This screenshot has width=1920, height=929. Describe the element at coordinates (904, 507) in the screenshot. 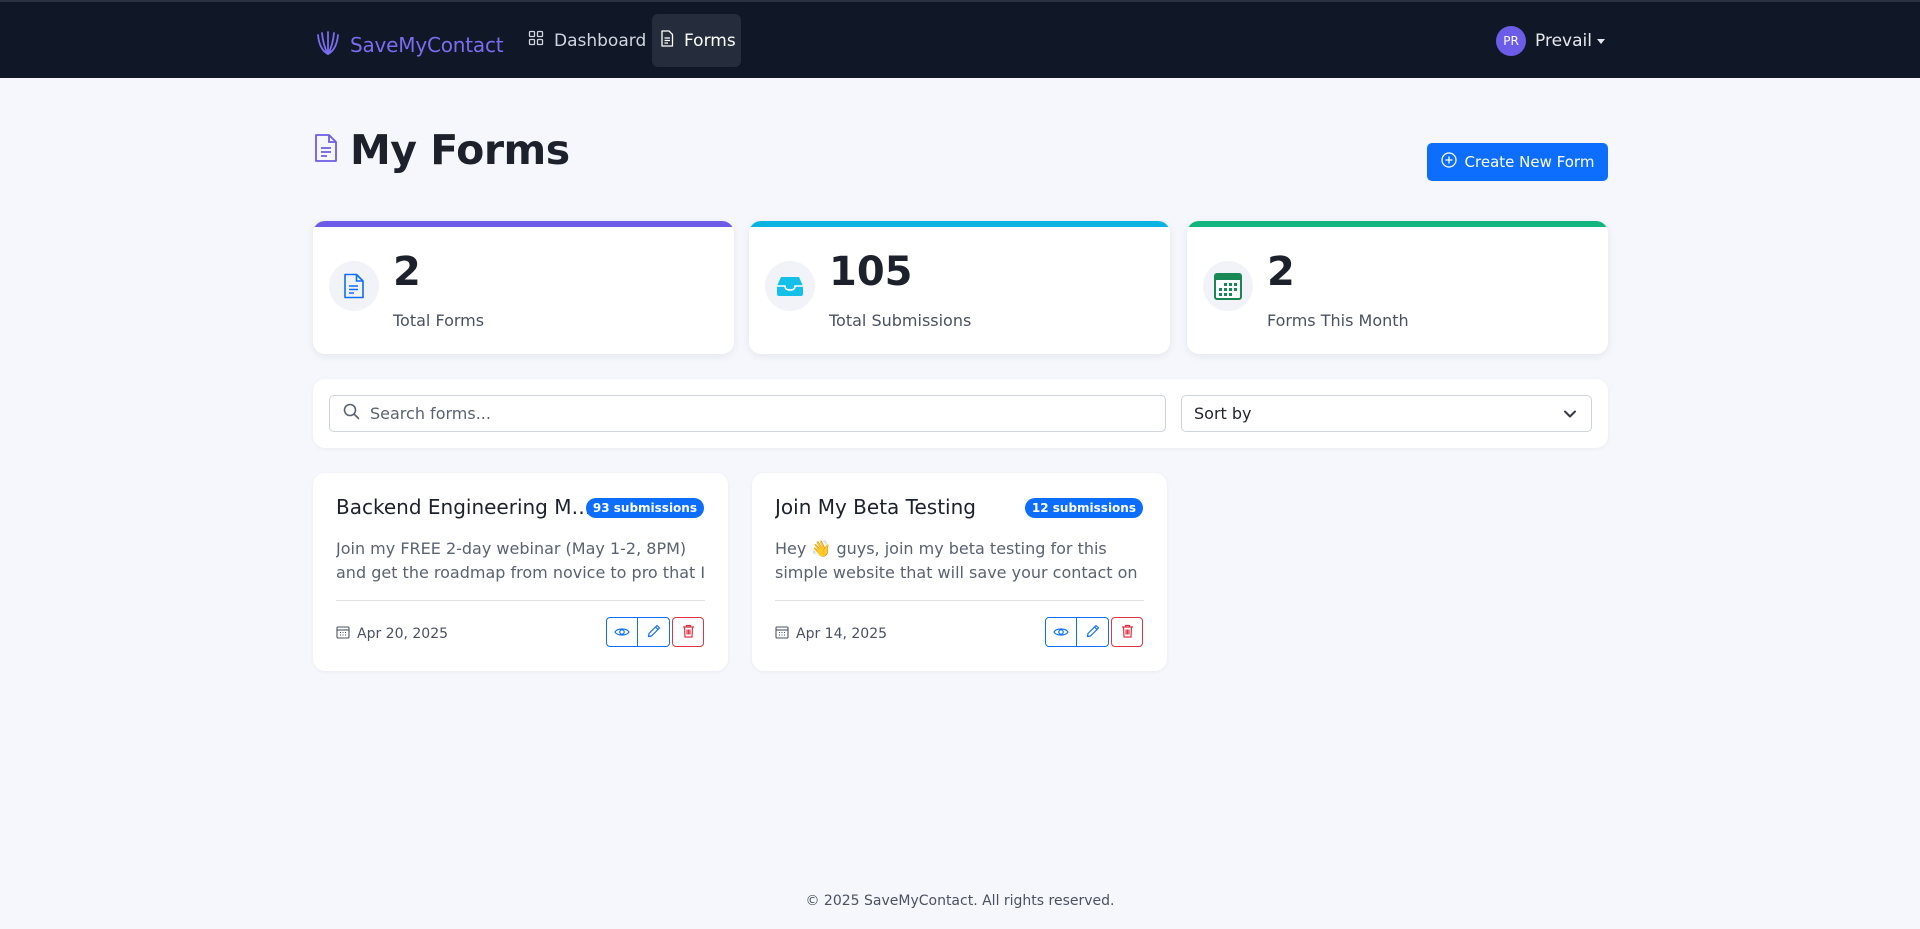

I see `form-card-title: Join My Beta Testing` at that location.